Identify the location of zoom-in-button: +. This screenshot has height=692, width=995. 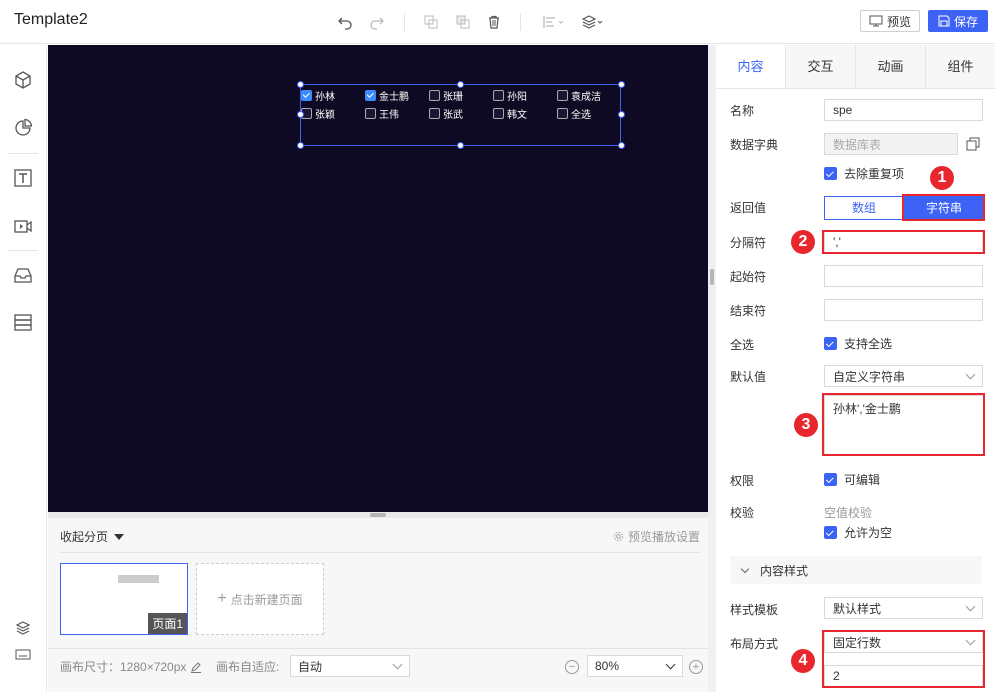
(696, 667).